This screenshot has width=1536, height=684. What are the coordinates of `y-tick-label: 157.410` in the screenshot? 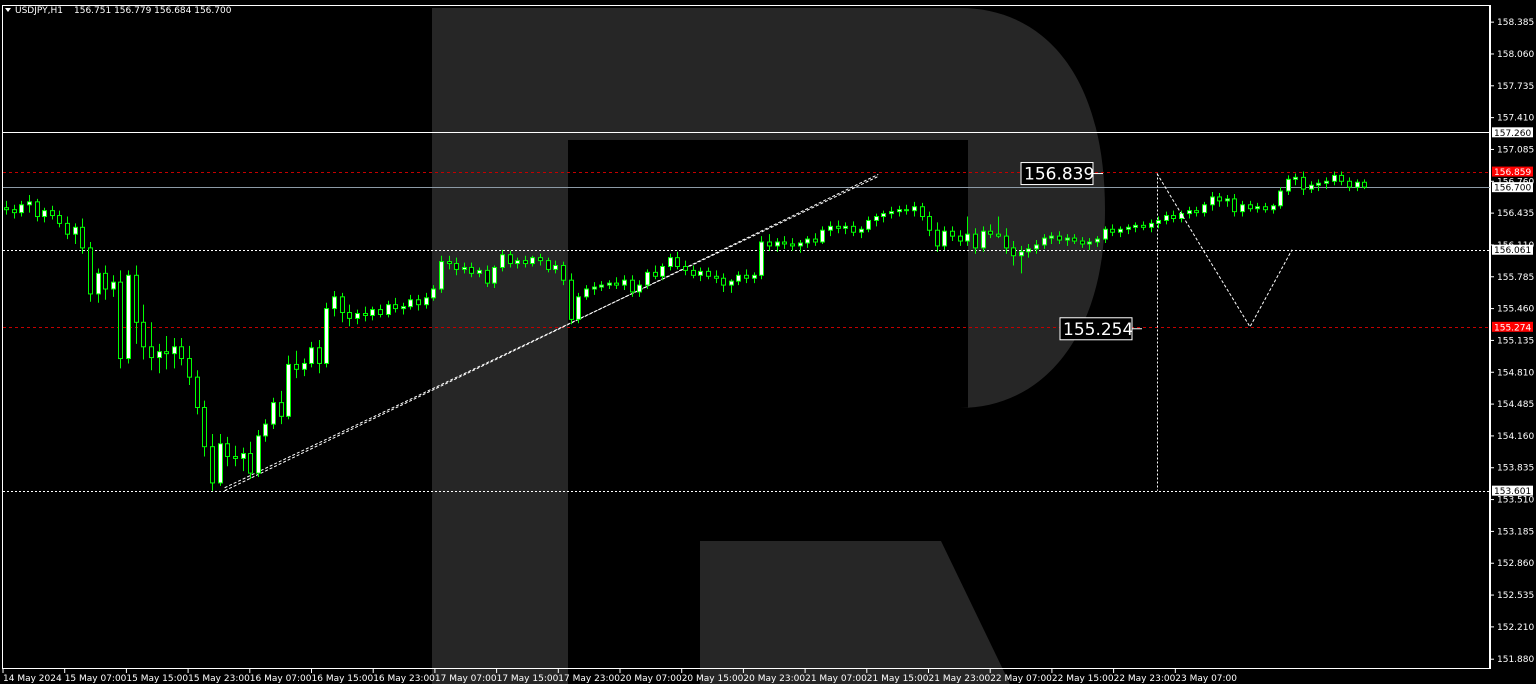 It's located at (1515, 119).